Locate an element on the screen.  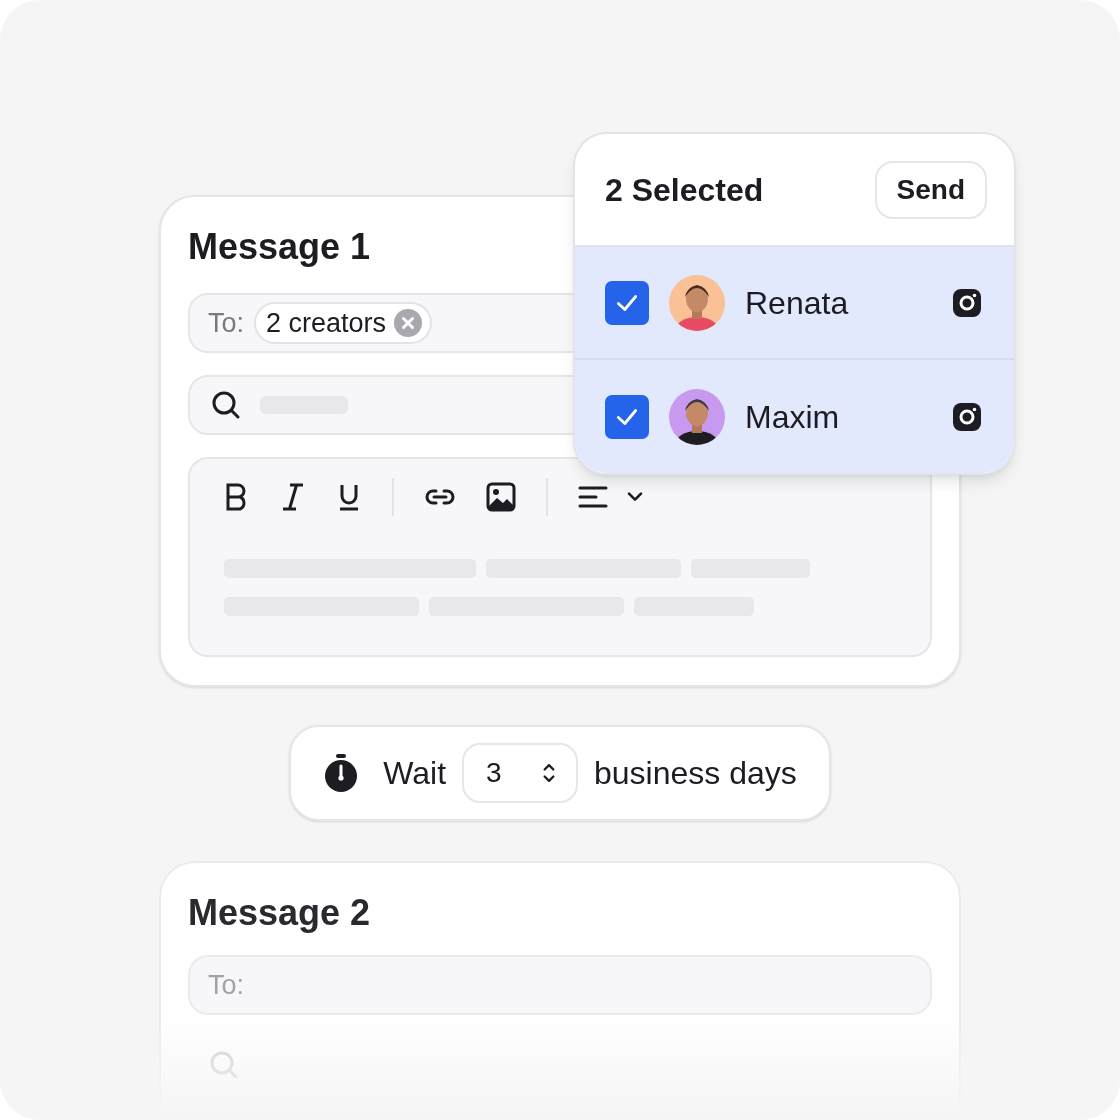
unit-label: business days is located at coordinates (695, 773).